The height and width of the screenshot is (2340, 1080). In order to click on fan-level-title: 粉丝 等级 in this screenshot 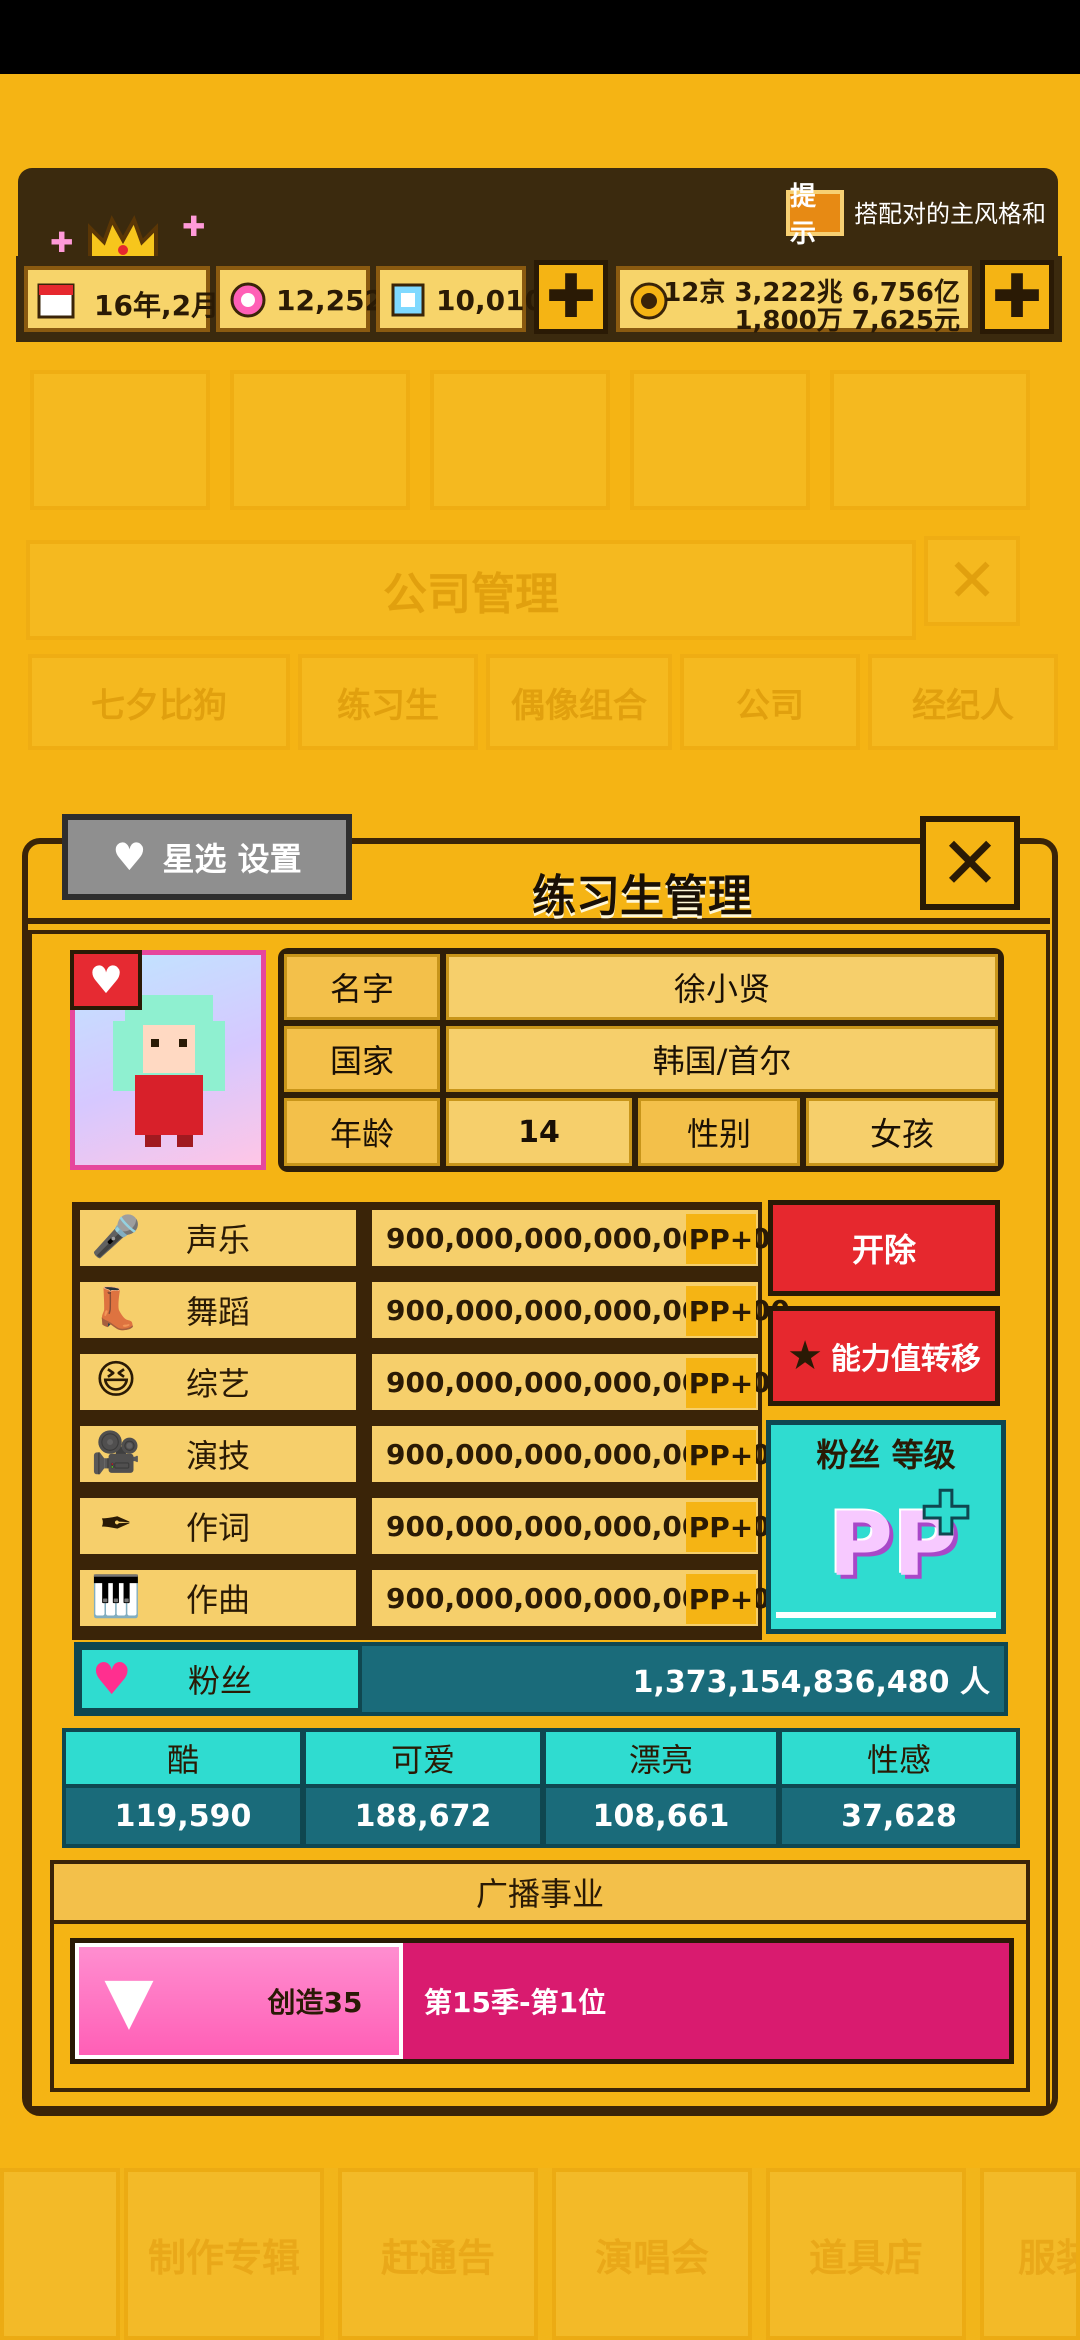, I will do `click(886, 1455)`.